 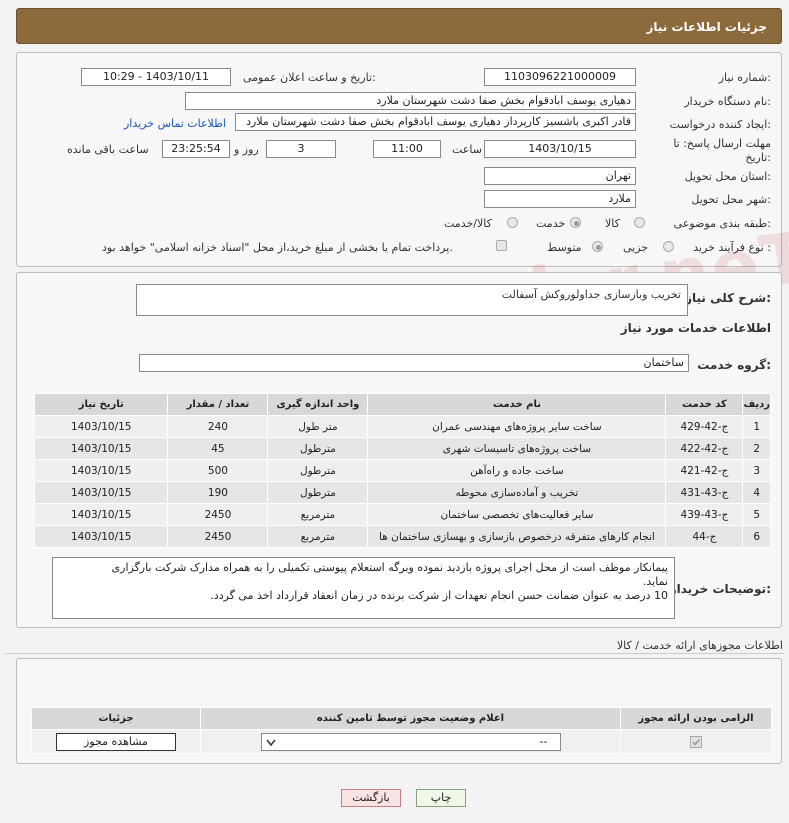 I want to click on need-description-text: تخریب وبازسازی جداولوروکش آسفالت, so click(x=591, y=294).